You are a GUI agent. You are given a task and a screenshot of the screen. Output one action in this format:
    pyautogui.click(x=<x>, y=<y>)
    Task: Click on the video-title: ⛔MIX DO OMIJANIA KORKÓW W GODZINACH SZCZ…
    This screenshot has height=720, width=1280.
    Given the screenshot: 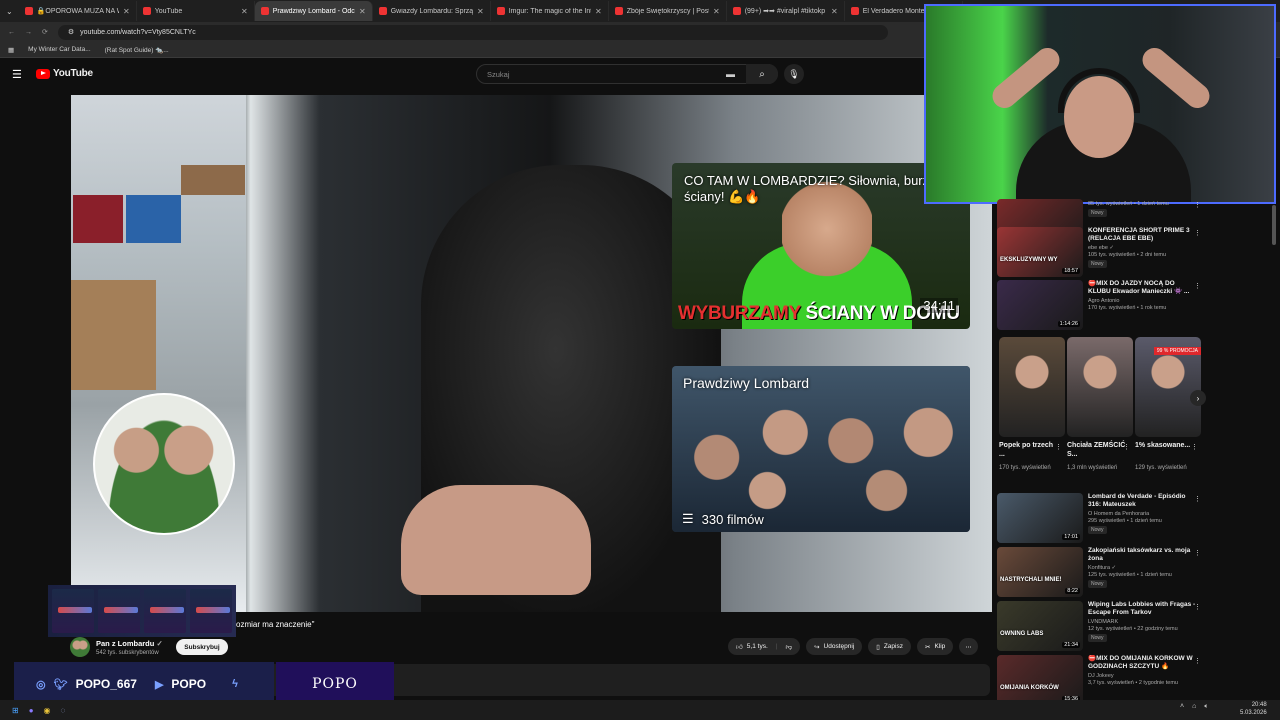 What is the action you would take?
    pyautogui.click(x=1142, y=663)
    